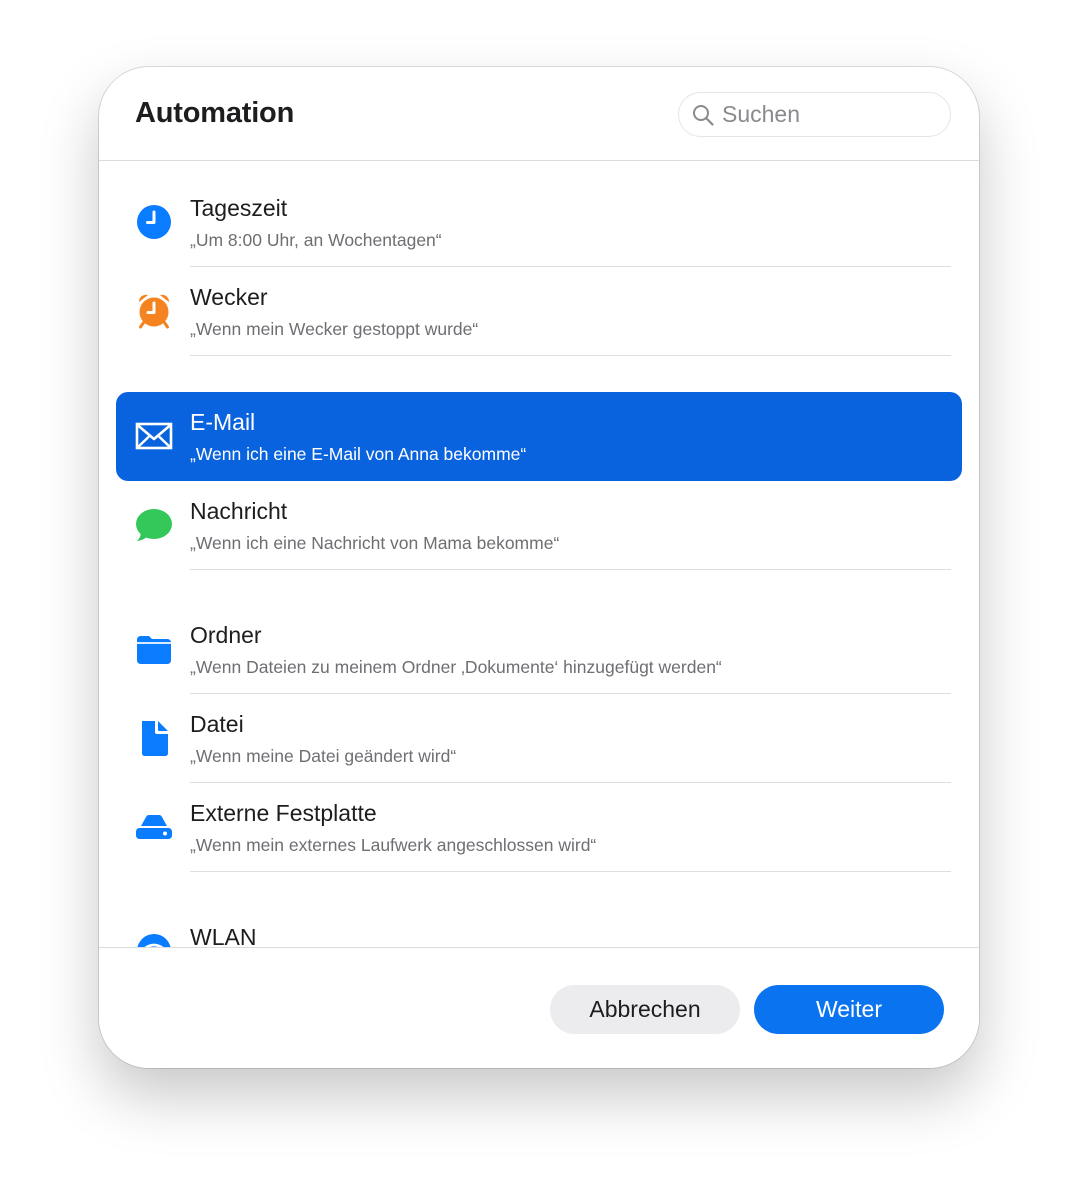 The width and height of the screenshot is (1078, 1199). What do you see at coordinates (539, 114) in the screenshot?
I see `dialog-header: Automation` at bounding box center [539, 114].